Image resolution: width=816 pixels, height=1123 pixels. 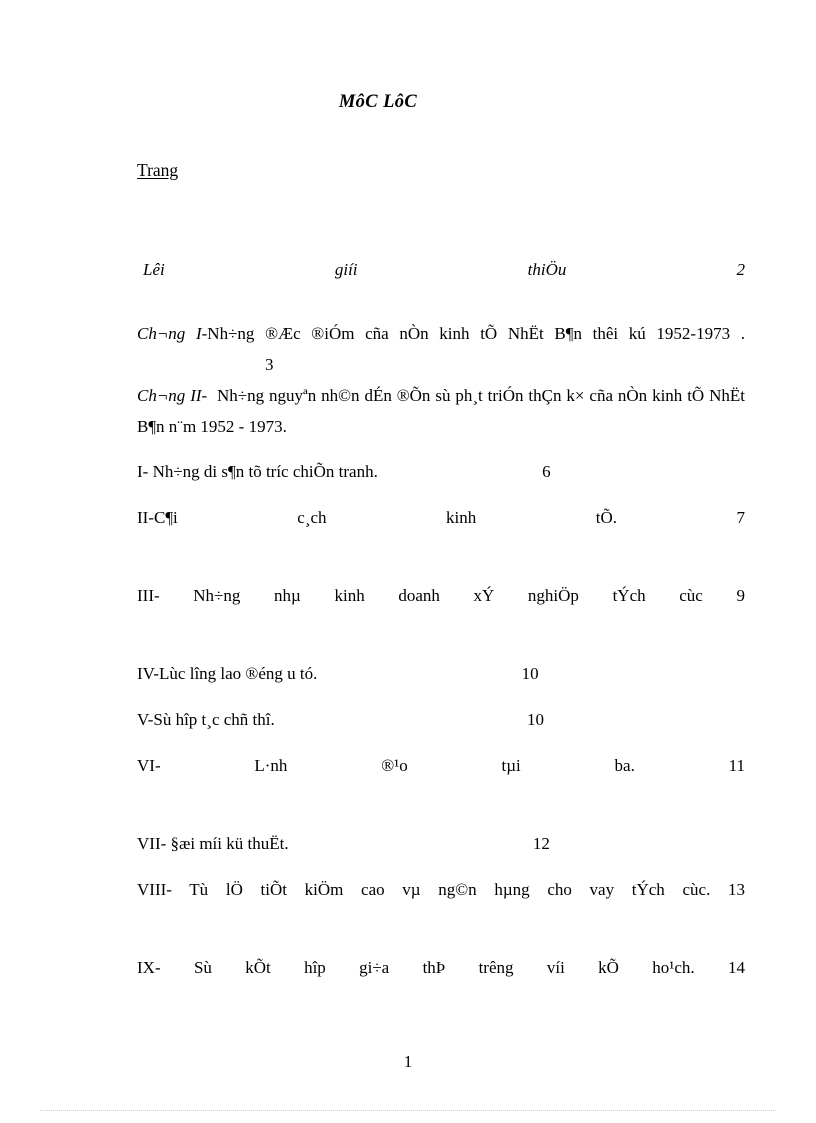 What do you see at coordinates (541, 843) in the screenshot?
I see `toc-entry-item-7-page: 12` at bounding box center [541, 843].